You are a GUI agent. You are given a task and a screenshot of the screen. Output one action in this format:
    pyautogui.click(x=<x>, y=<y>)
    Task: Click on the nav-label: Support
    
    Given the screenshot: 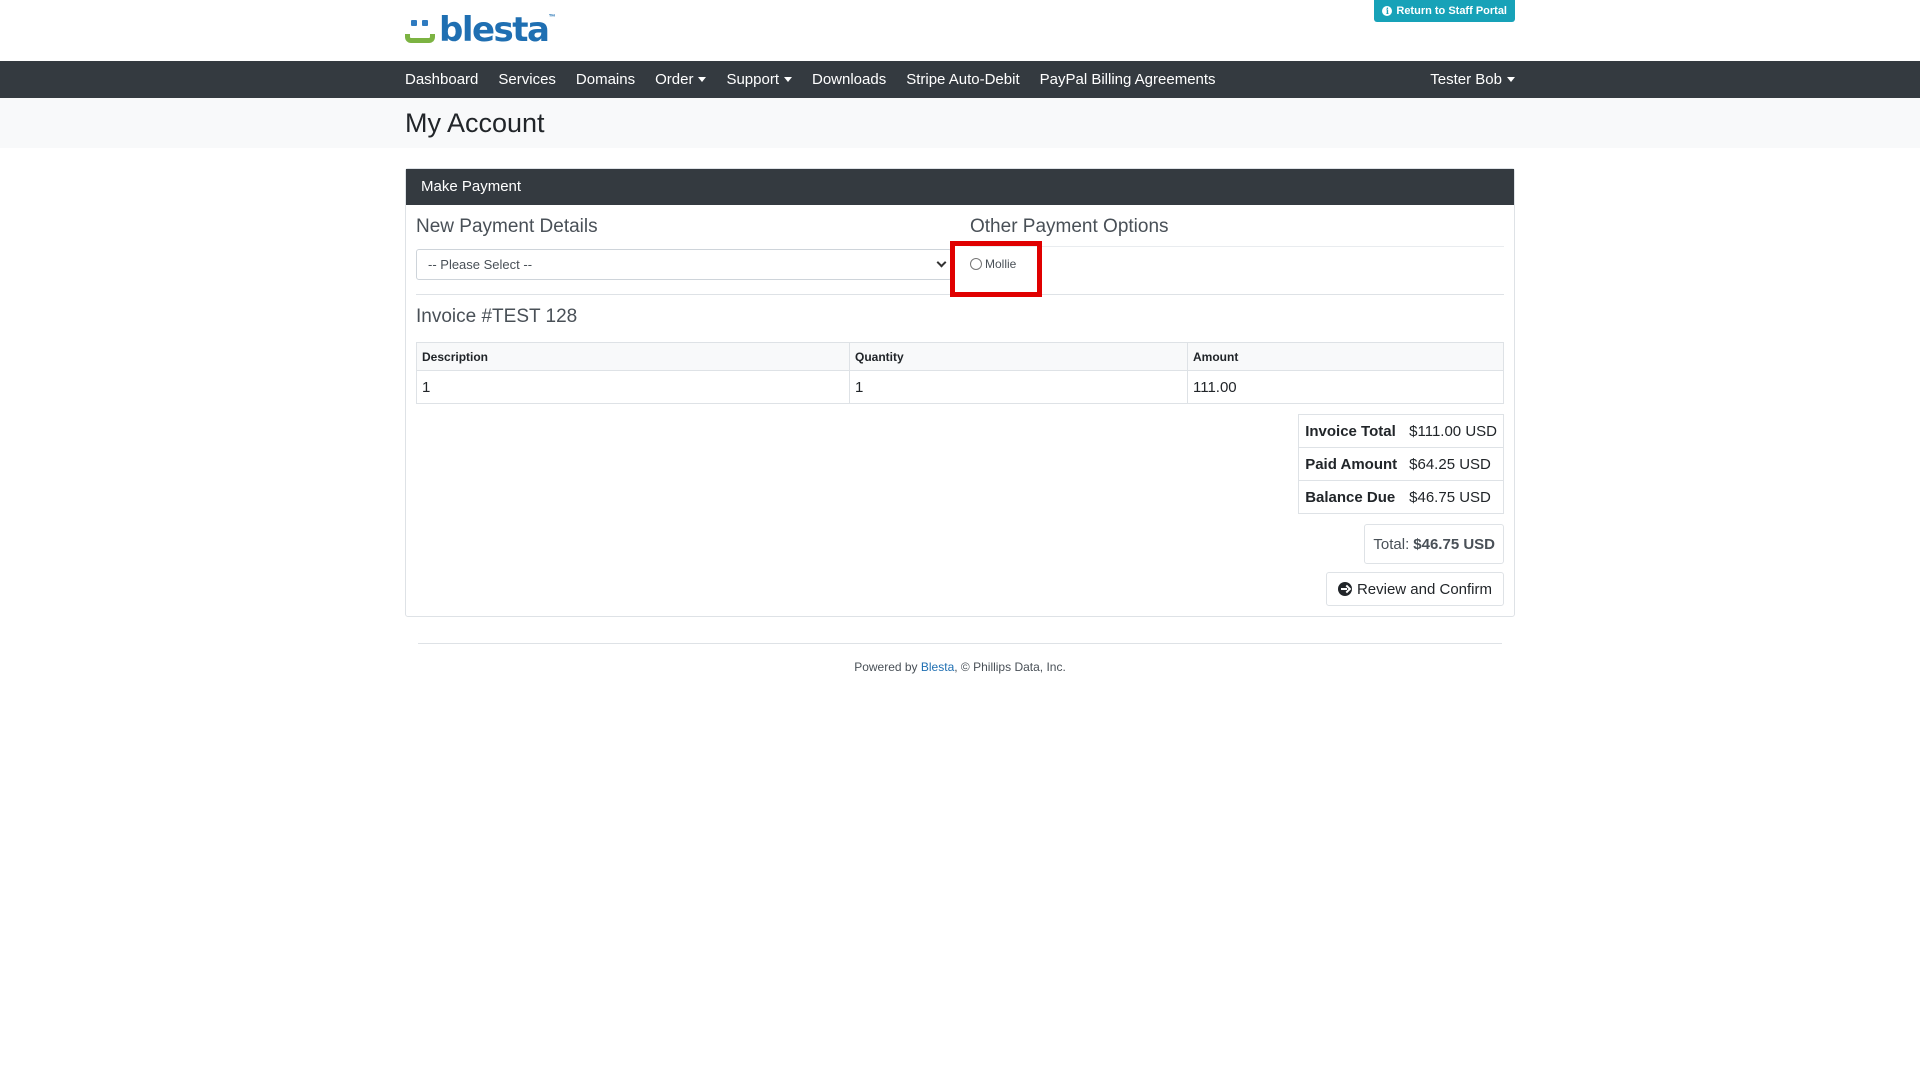 What is the action you would take?
    pyautogui.click(x=752, y=79)
    